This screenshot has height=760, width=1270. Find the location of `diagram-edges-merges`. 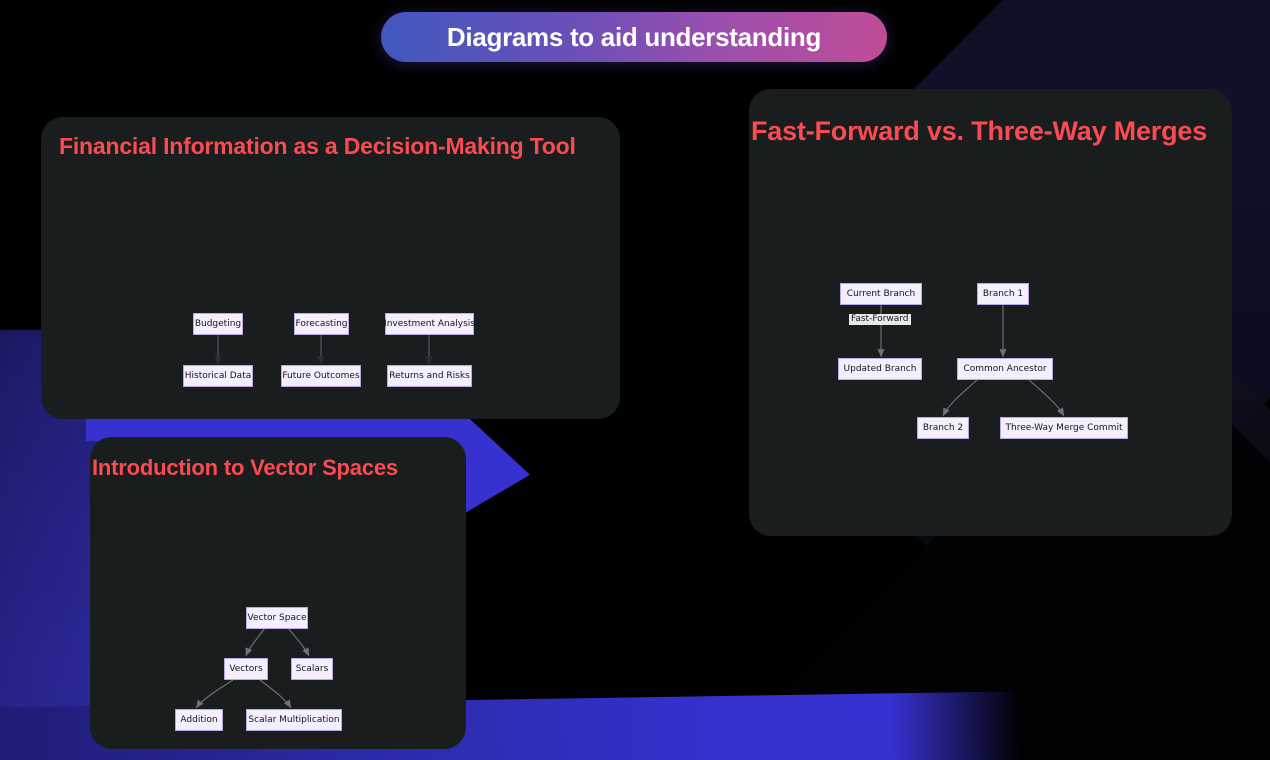

diagram-edges-merges is located at coordinates (971, 360).